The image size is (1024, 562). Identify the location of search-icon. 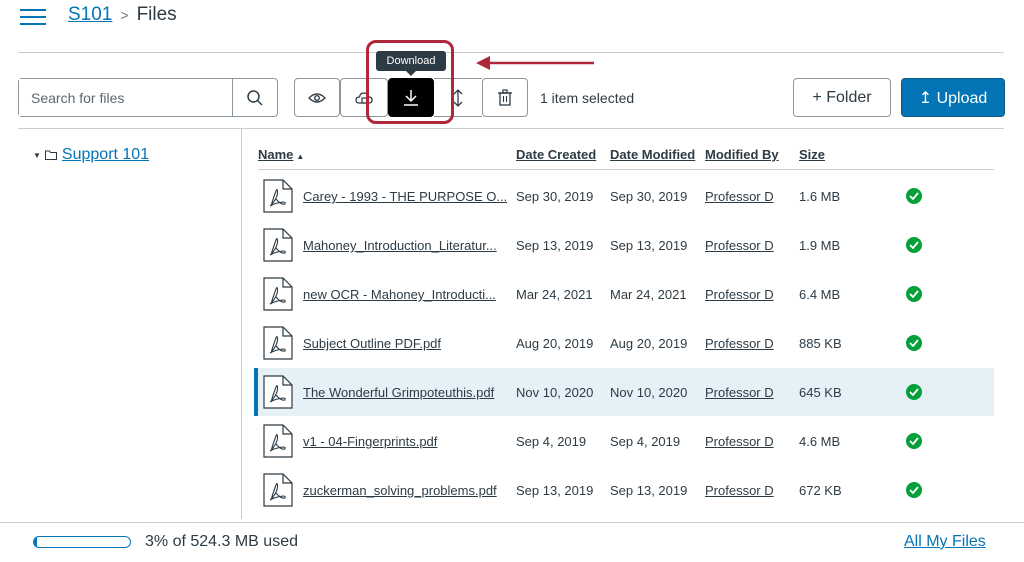
(255, 97).